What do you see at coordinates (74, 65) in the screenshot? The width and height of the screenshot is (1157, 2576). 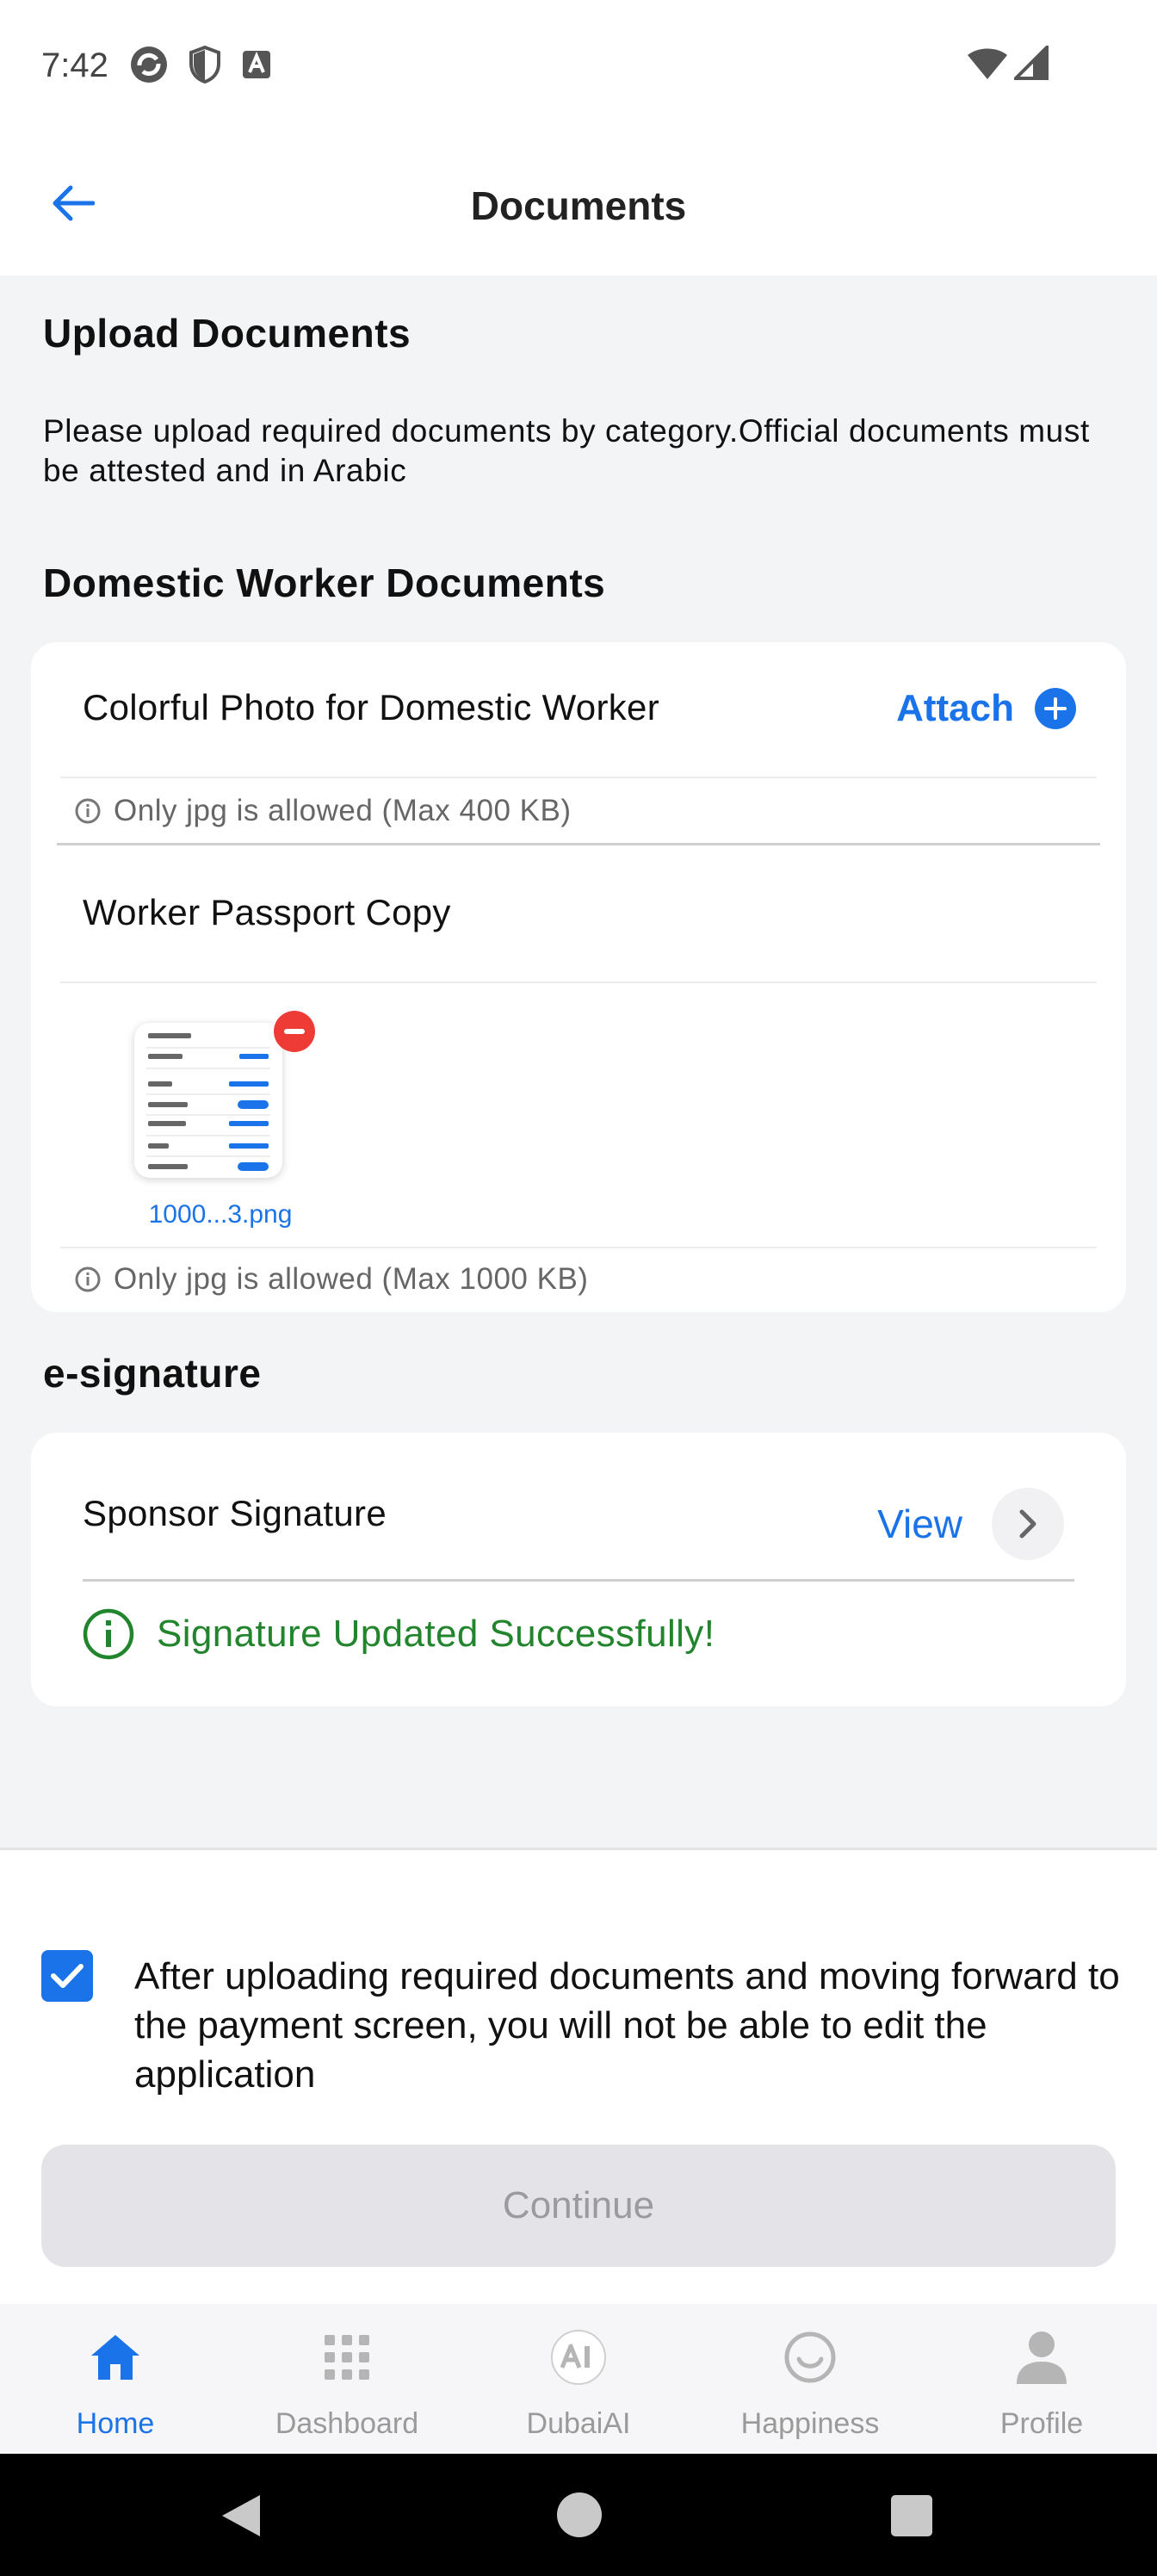 I see `status-time: 7:42` at bounding box center [74, 65].